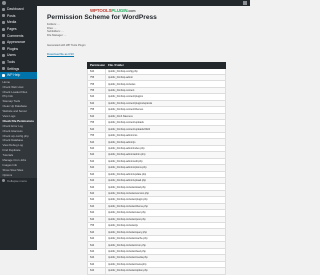 The image size is (320, 275). Describe the element at coordinates (12, 29) in the screenshot. I see `sidebar-item-label: Pages` at that location.